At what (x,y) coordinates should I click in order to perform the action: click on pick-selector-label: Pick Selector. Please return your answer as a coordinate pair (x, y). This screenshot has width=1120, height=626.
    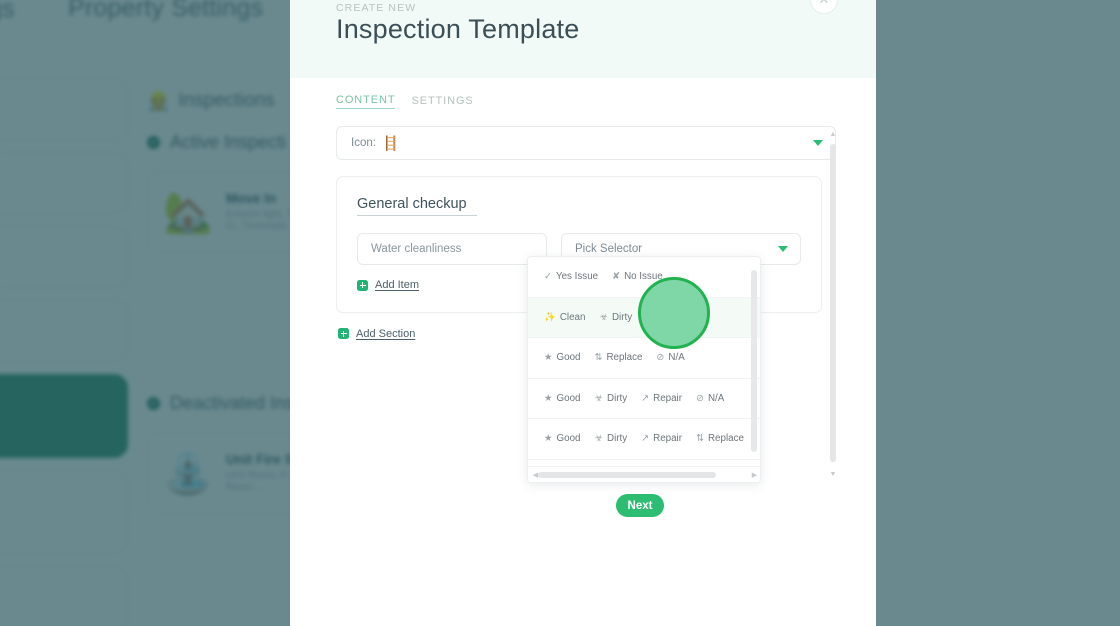
    Looking at the image, I should click on (609, 249).